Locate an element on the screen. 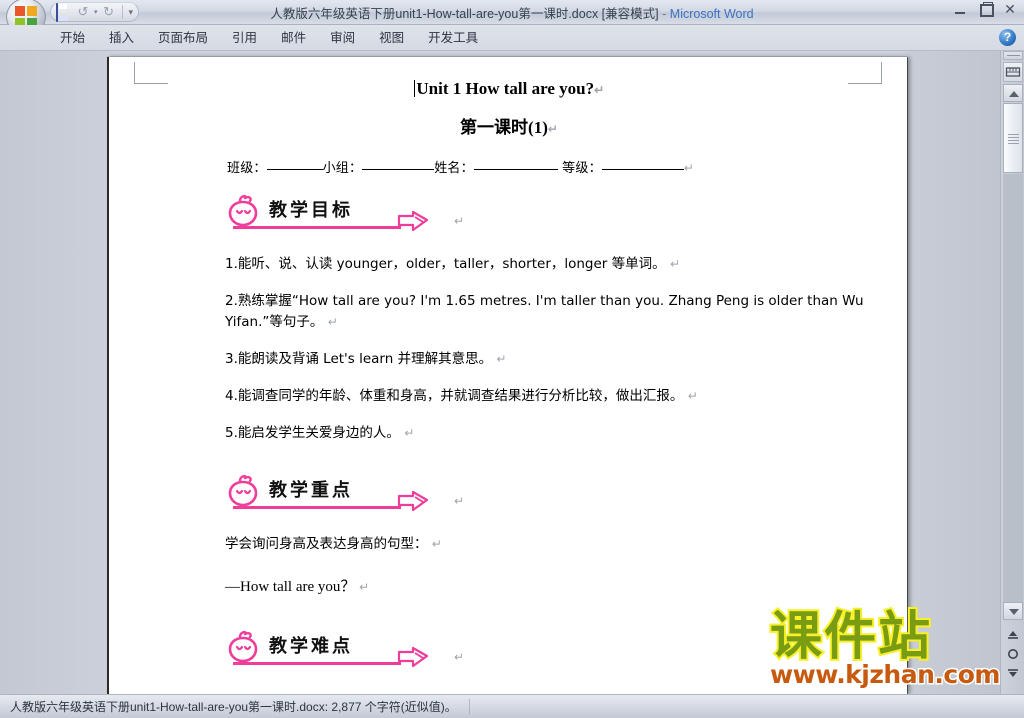 The image size is (1024, 718). status-divider is located at coordinates (469, 706).